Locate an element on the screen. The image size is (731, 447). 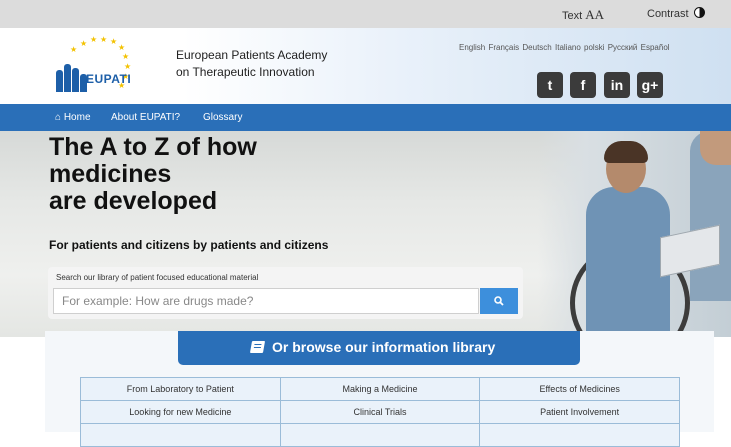
language-english: English is located at coordinates (472, 47).